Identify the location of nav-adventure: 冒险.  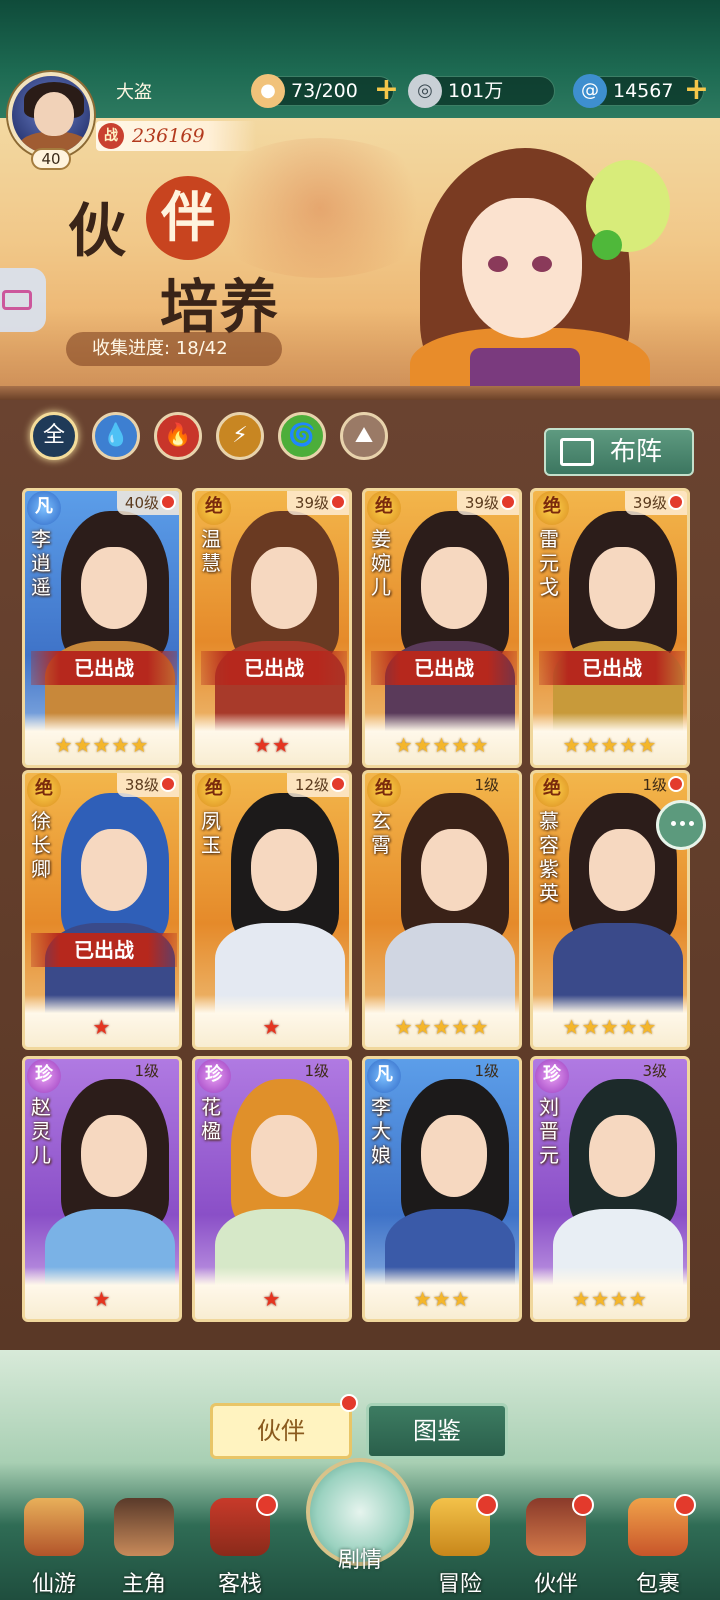
(460, 1546).